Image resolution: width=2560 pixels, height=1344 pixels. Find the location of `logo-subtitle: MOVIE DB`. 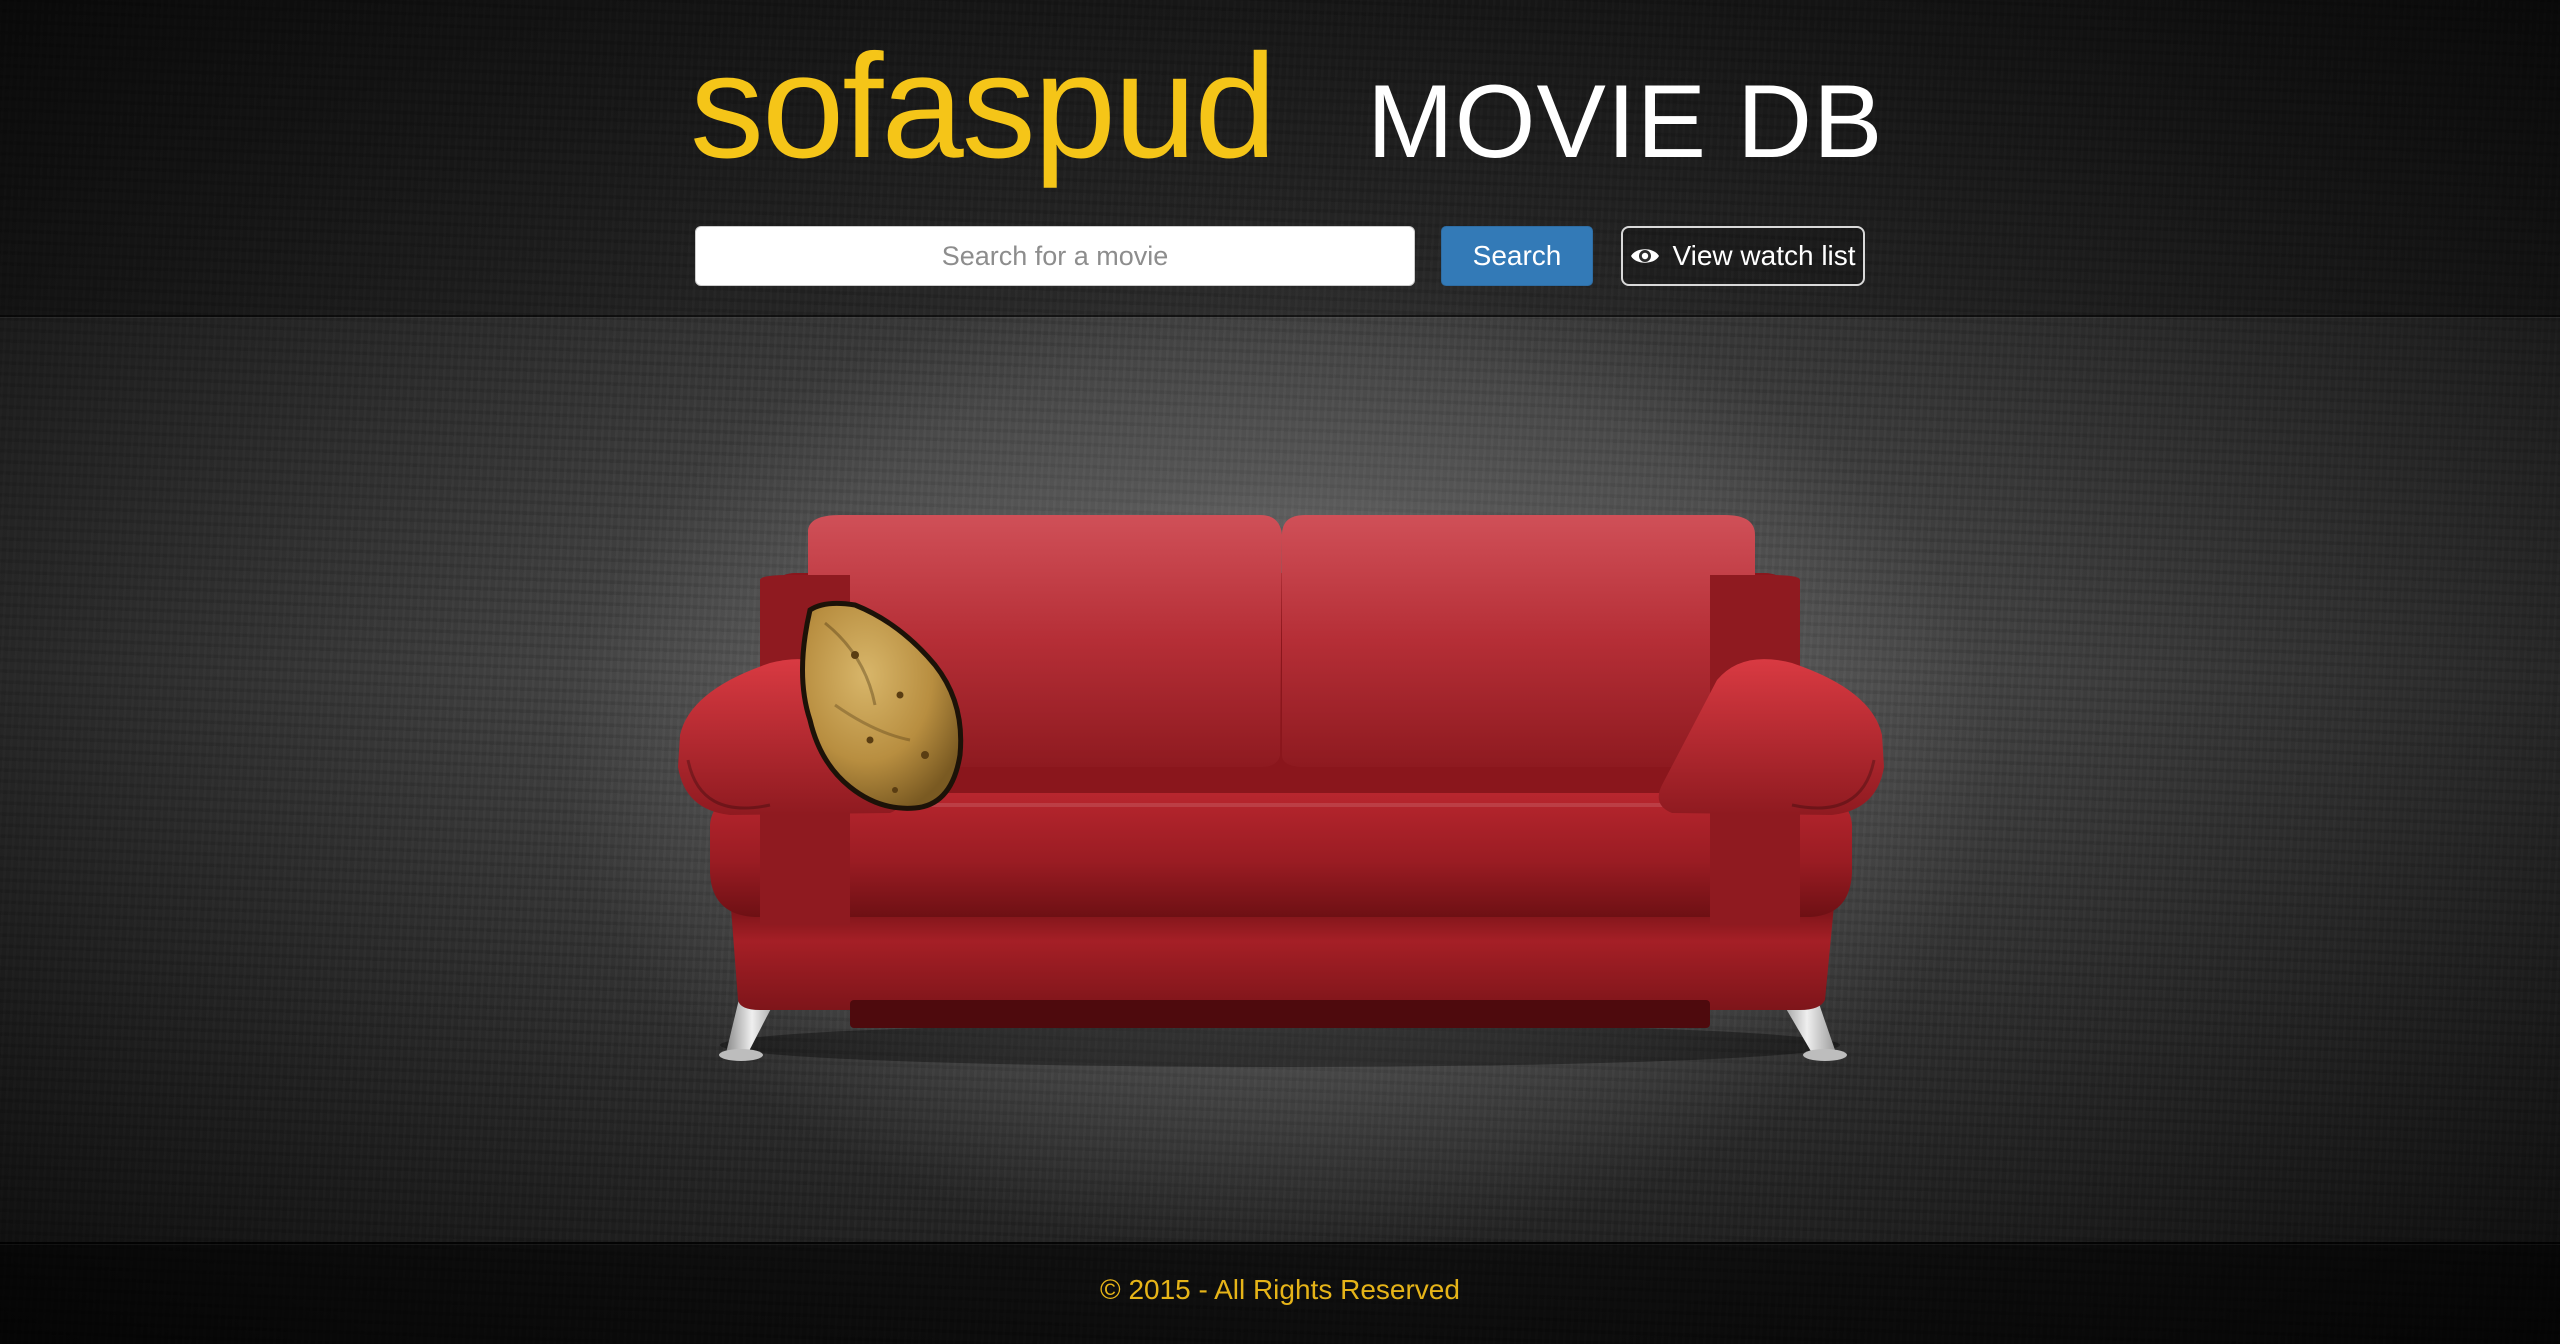

logo-subtitle: MOVIE DB is located at coordinates (1625, 122).